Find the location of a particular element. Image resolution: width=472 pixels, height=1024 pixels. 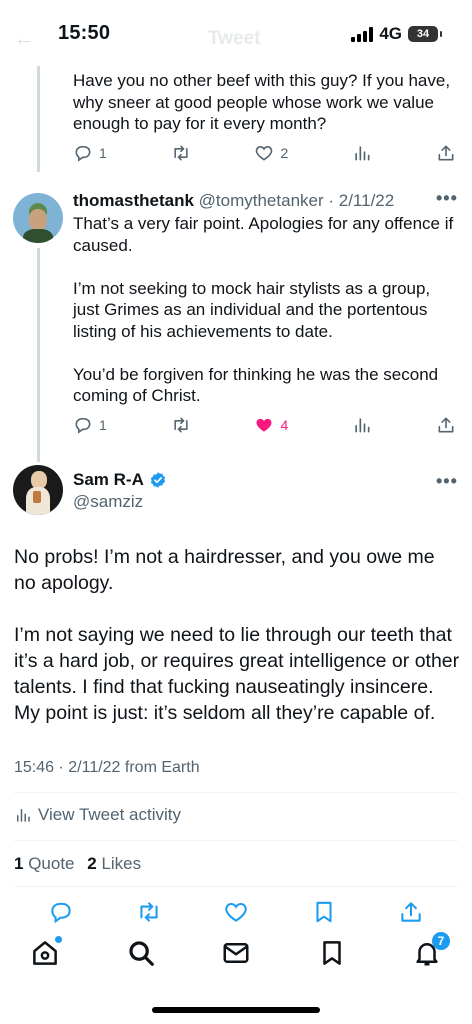

reply2-actions: 1 4 is located at coordinates (264, 425).